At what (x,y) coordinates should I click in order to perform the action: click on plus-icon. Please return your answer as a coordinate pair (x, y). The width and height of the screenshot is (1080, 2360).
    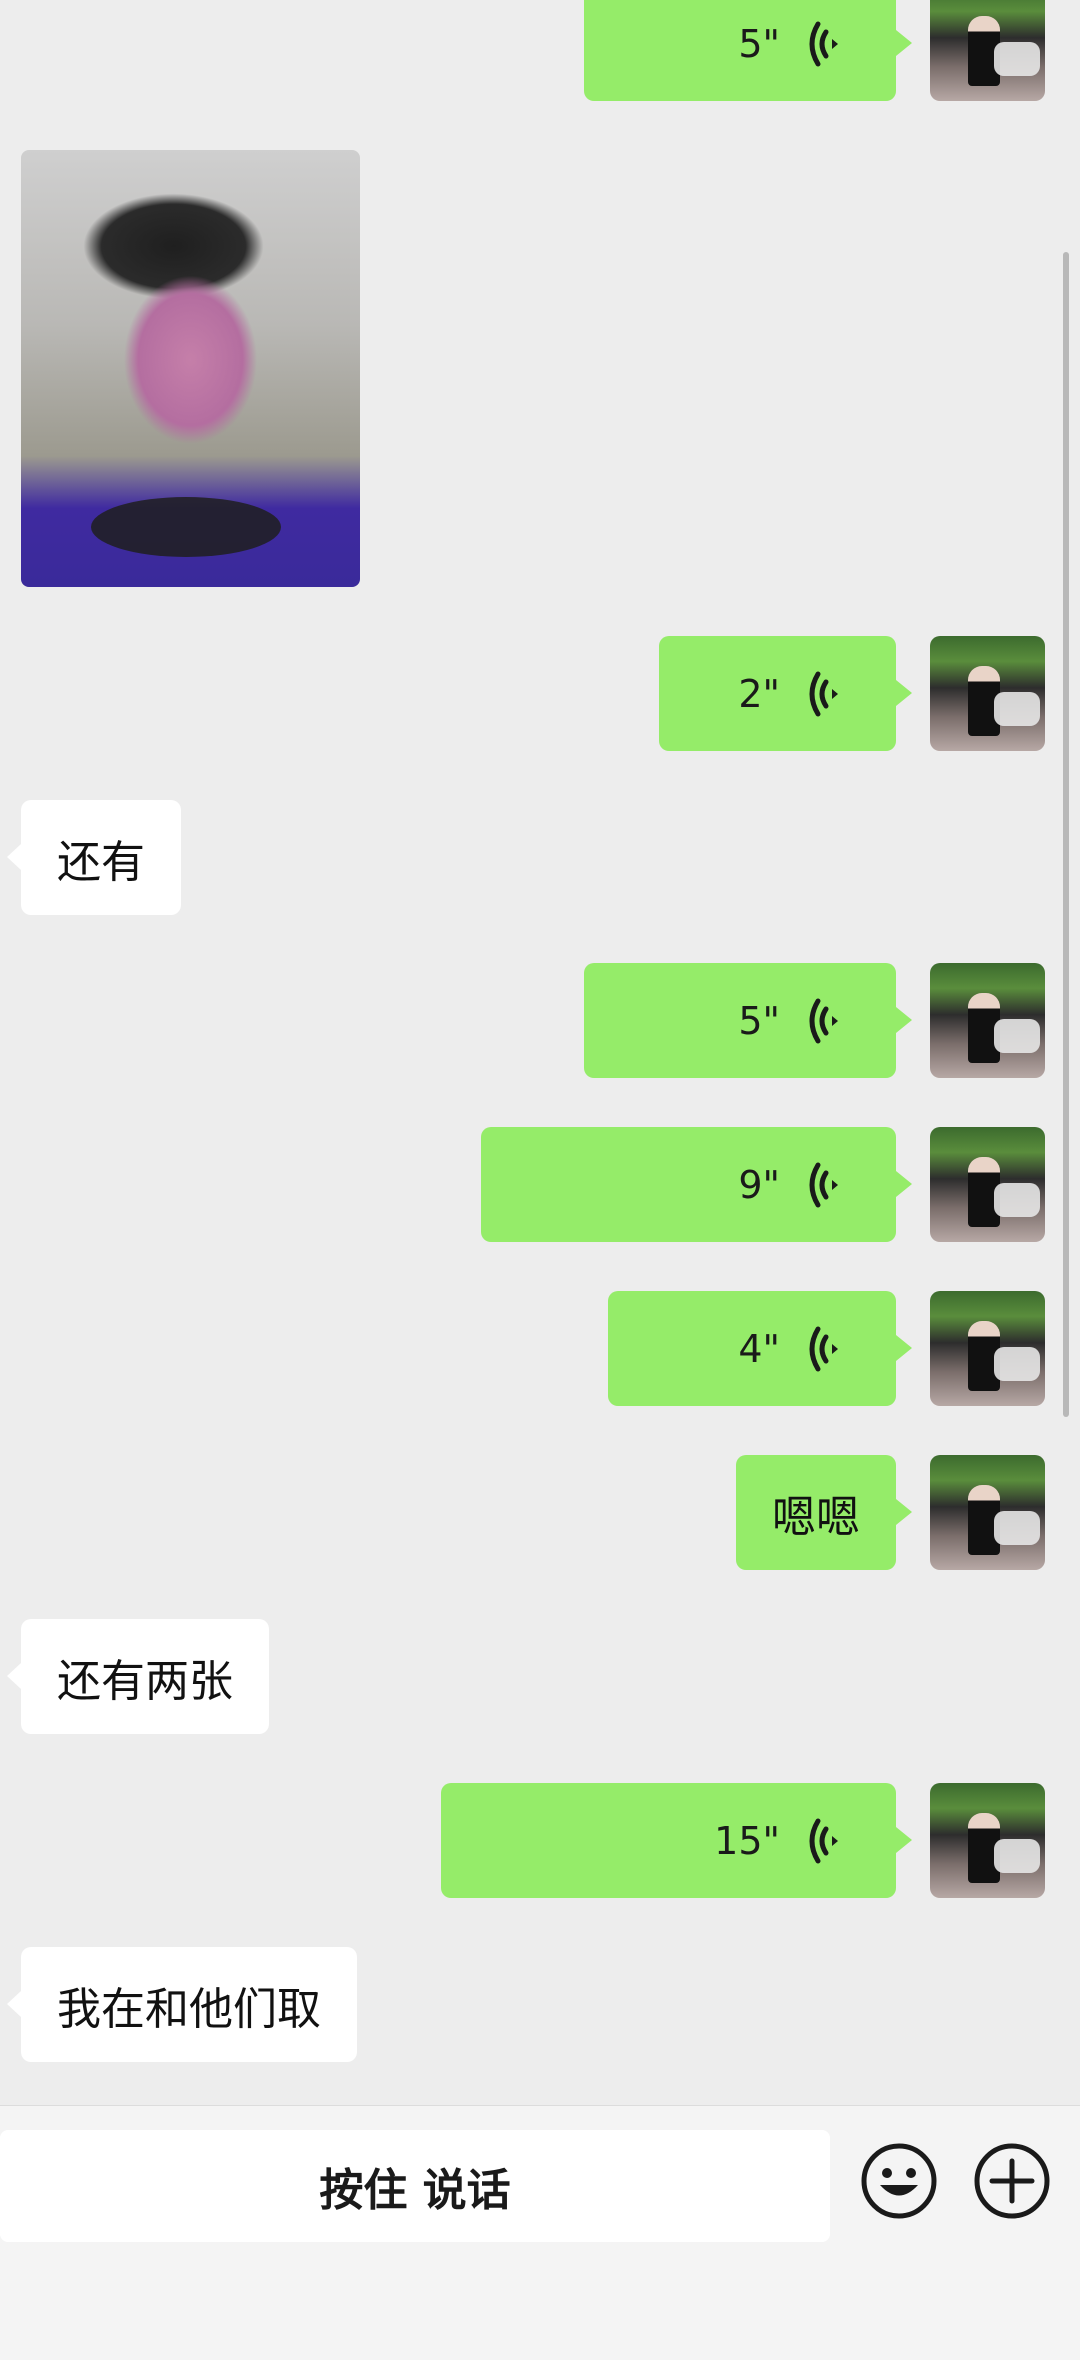
    Looking at the image, I should click on (1012, 2181).